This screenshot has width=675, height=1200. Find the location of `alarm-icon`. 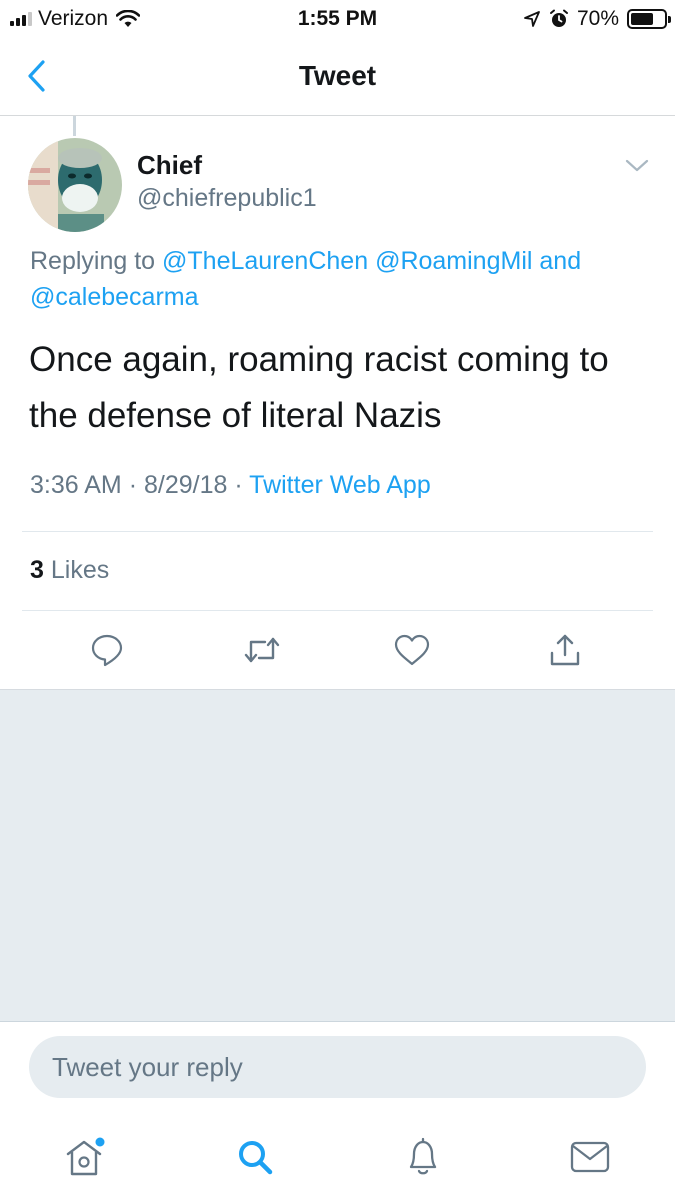

alarm-icon is located at coordinates (558, 18).